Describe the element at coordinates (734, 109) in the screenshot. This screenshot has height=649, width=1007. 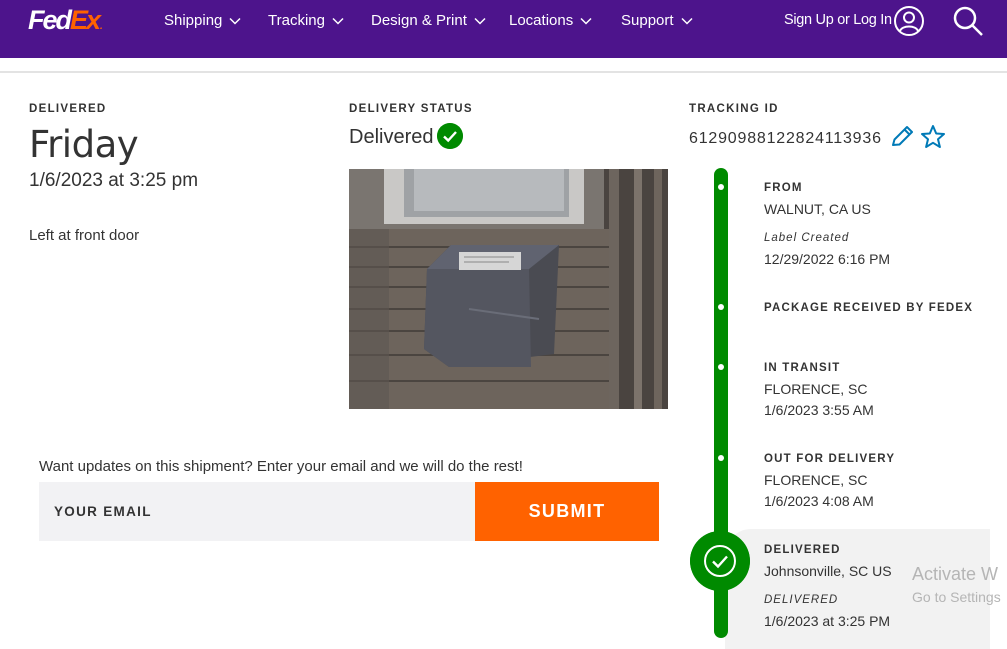
I see `tracking-id-heading: TRACKING ID` at that location.